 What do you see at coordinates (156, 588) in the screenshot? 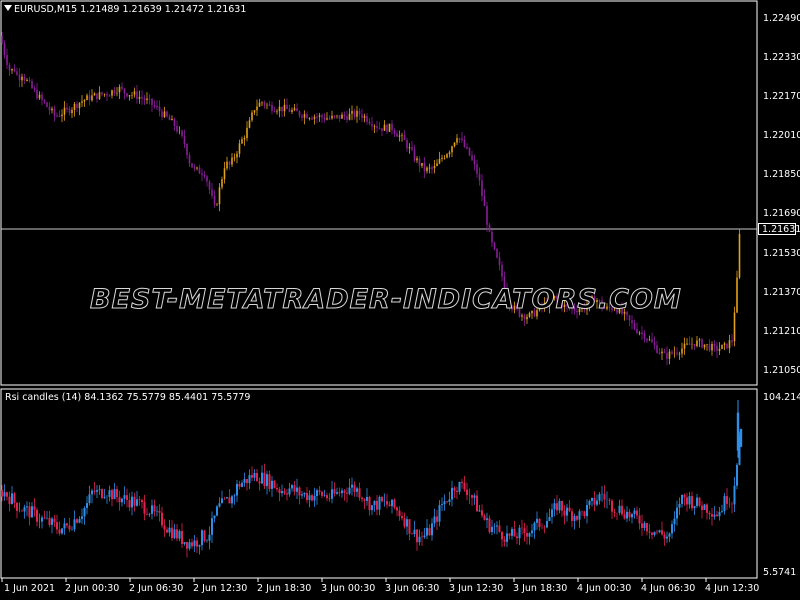
I see `time-label: 2 Jun 06:30` at bounding box center [156, 588].